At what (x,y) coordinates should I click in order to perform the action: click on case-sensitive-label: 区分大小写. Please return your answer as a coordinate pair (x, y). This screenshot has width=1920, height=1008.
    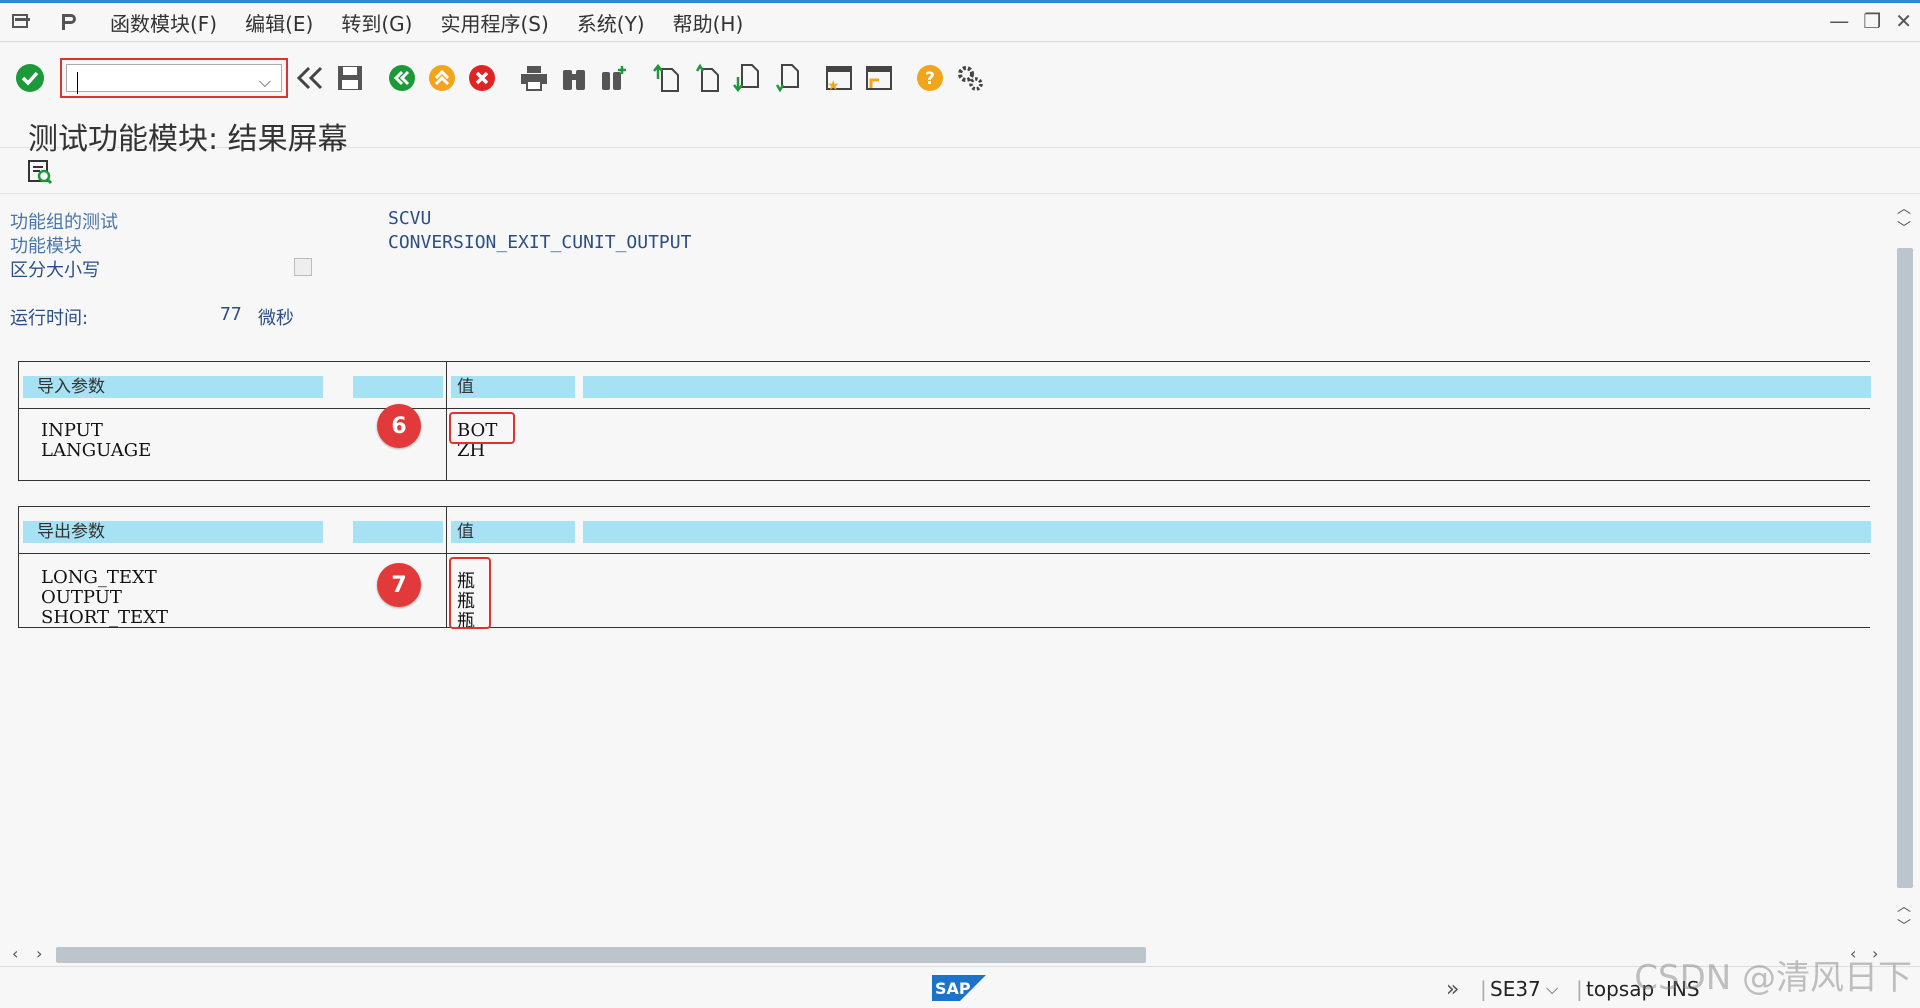
    Looking at the image, I should click on (55, 270).